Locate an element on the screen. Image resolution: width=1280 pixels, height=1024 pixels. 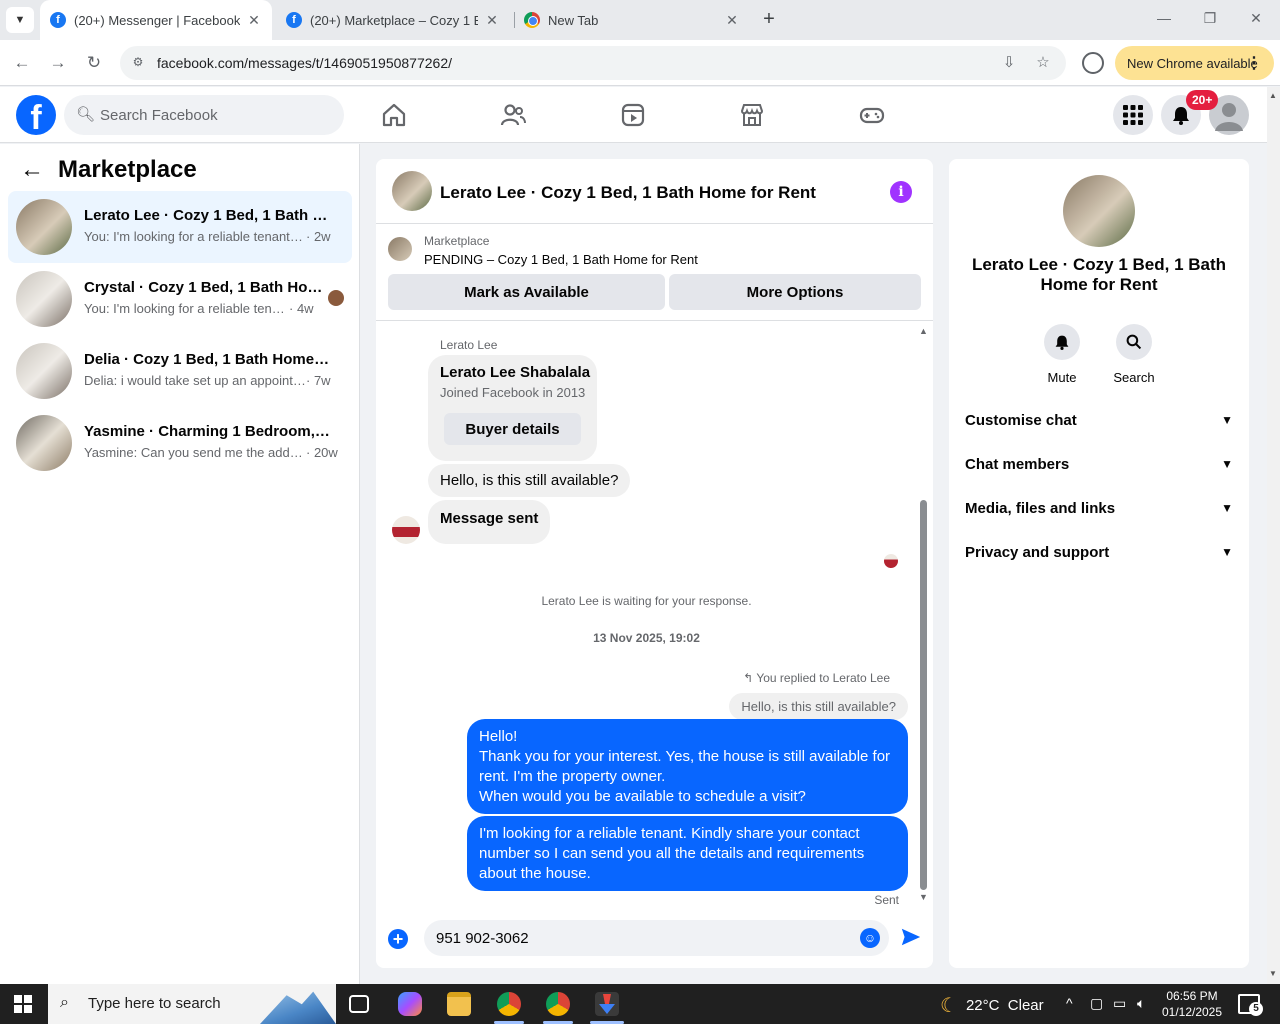
restore-icon: ❐ is located at coordinates (1210, 18).